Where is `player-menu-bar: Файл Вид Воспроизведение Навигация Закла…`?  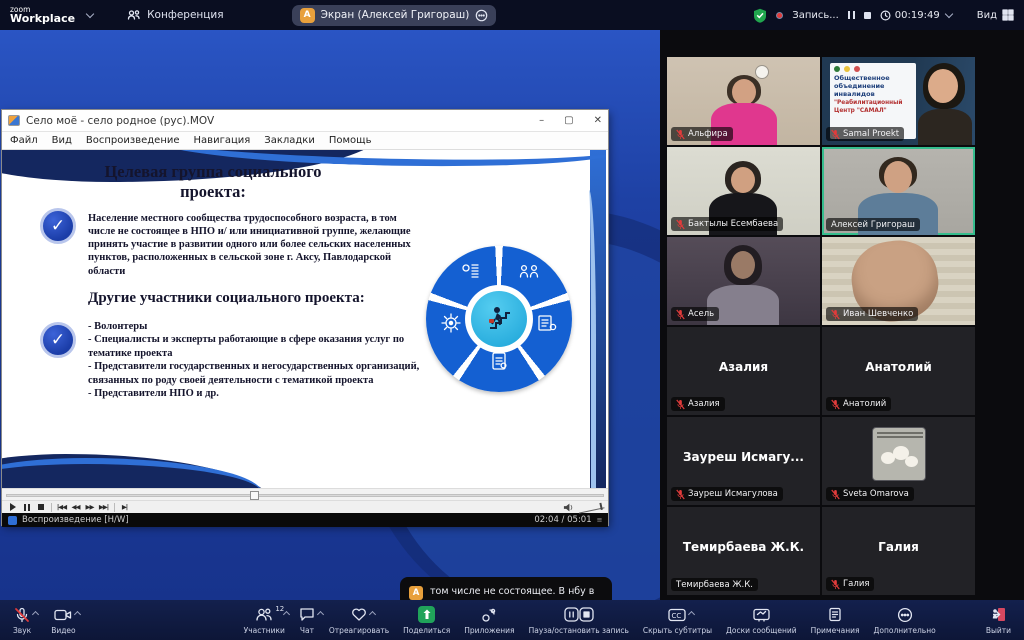
player-menu-bar: Файл Вид Воспроизведение Навигация Закла… is located at coordinates (305, 141).